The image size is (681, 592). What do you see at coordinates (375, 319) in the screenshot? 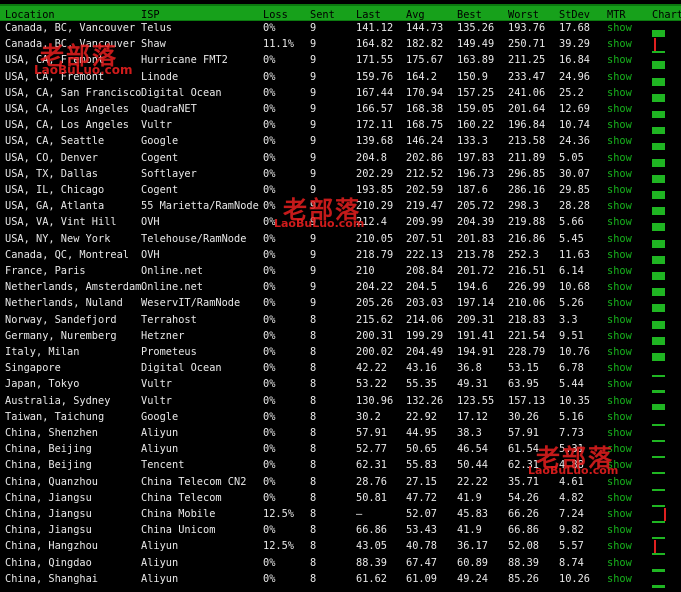
I see `last-cell: 215.62` at bounding box center [375, 319].